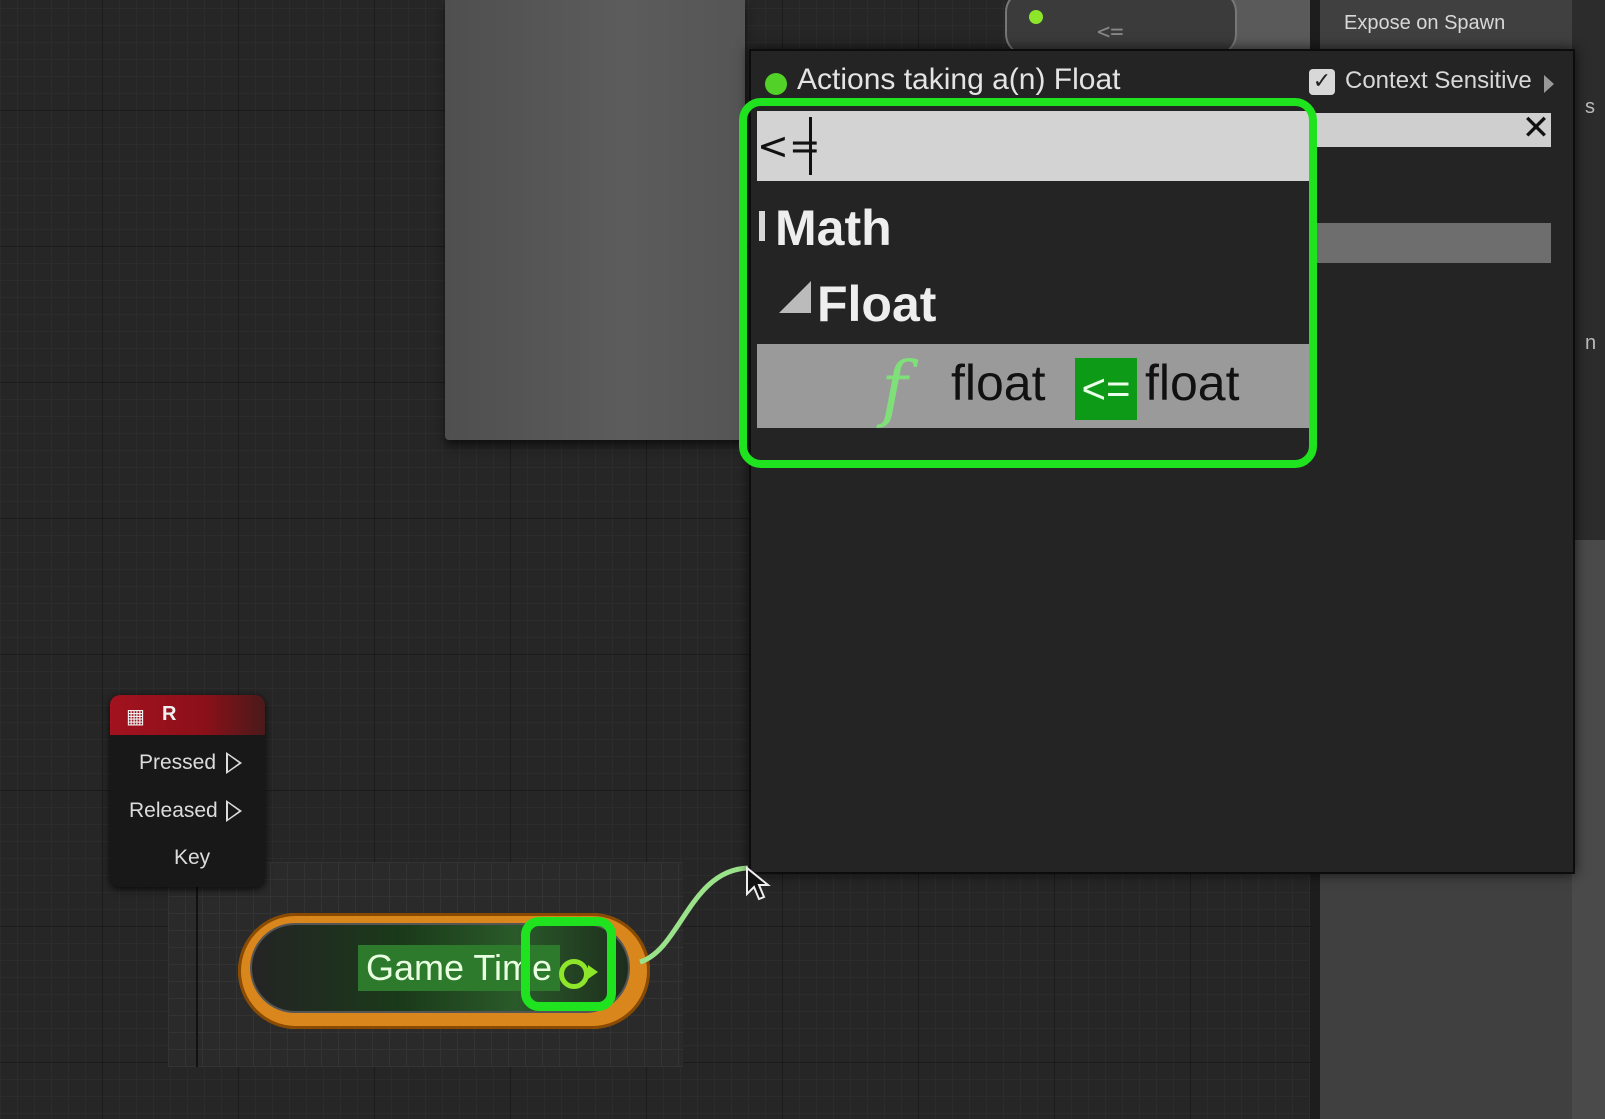 The height and width of the screenshot is (1119, 1605). What do you see at coordinates (762, 226) in the screenshot?
I see `collapse-arrow-icon` at bounding box center [762, 226].